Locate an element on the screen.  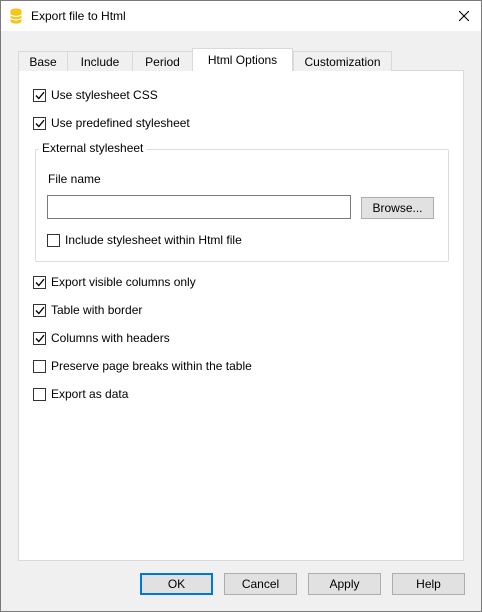
use-stylesheet-css-label: Use stylesheet CSS is located at coordinates (104, 95).